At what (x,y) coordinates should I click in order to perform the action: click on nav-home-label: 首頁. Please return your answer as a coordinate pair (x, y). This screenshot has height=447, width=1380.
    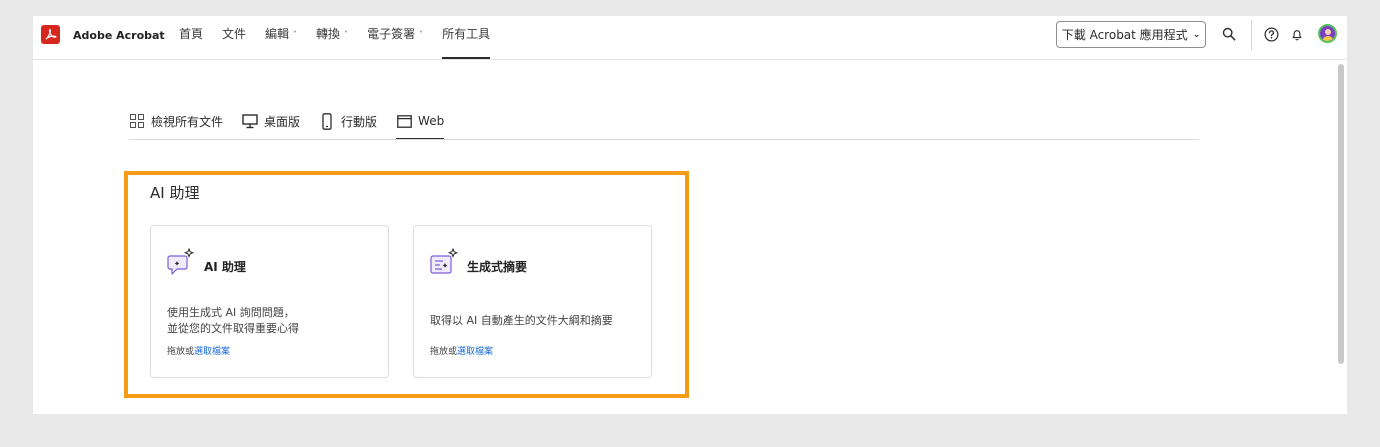
    Looking at the image, I should click on (191, 34).